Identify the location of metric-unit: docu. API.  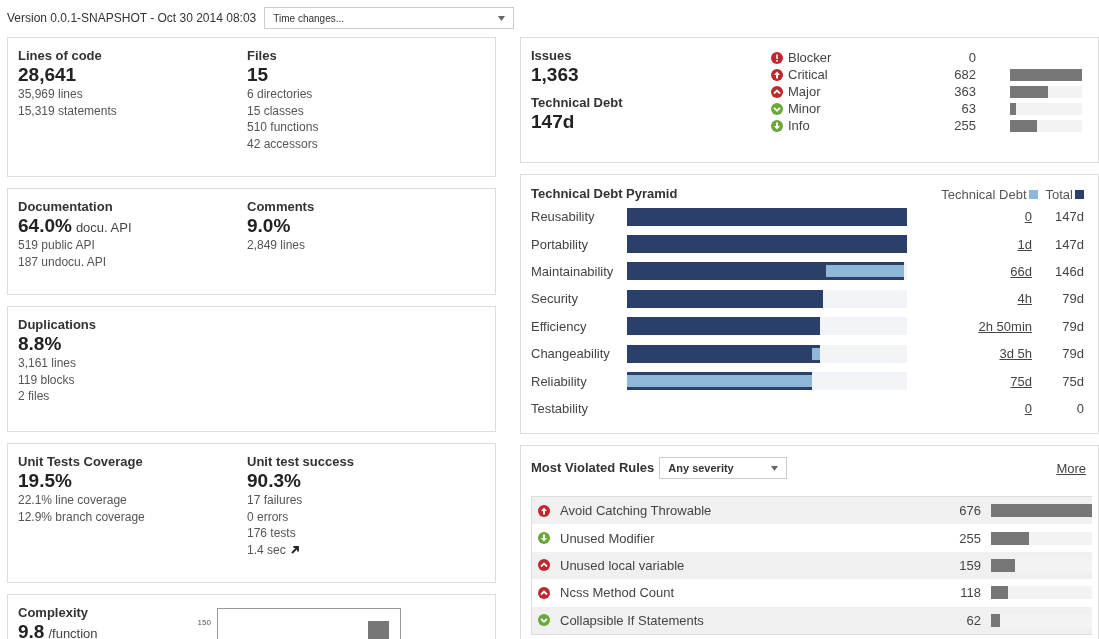
(103, 227).